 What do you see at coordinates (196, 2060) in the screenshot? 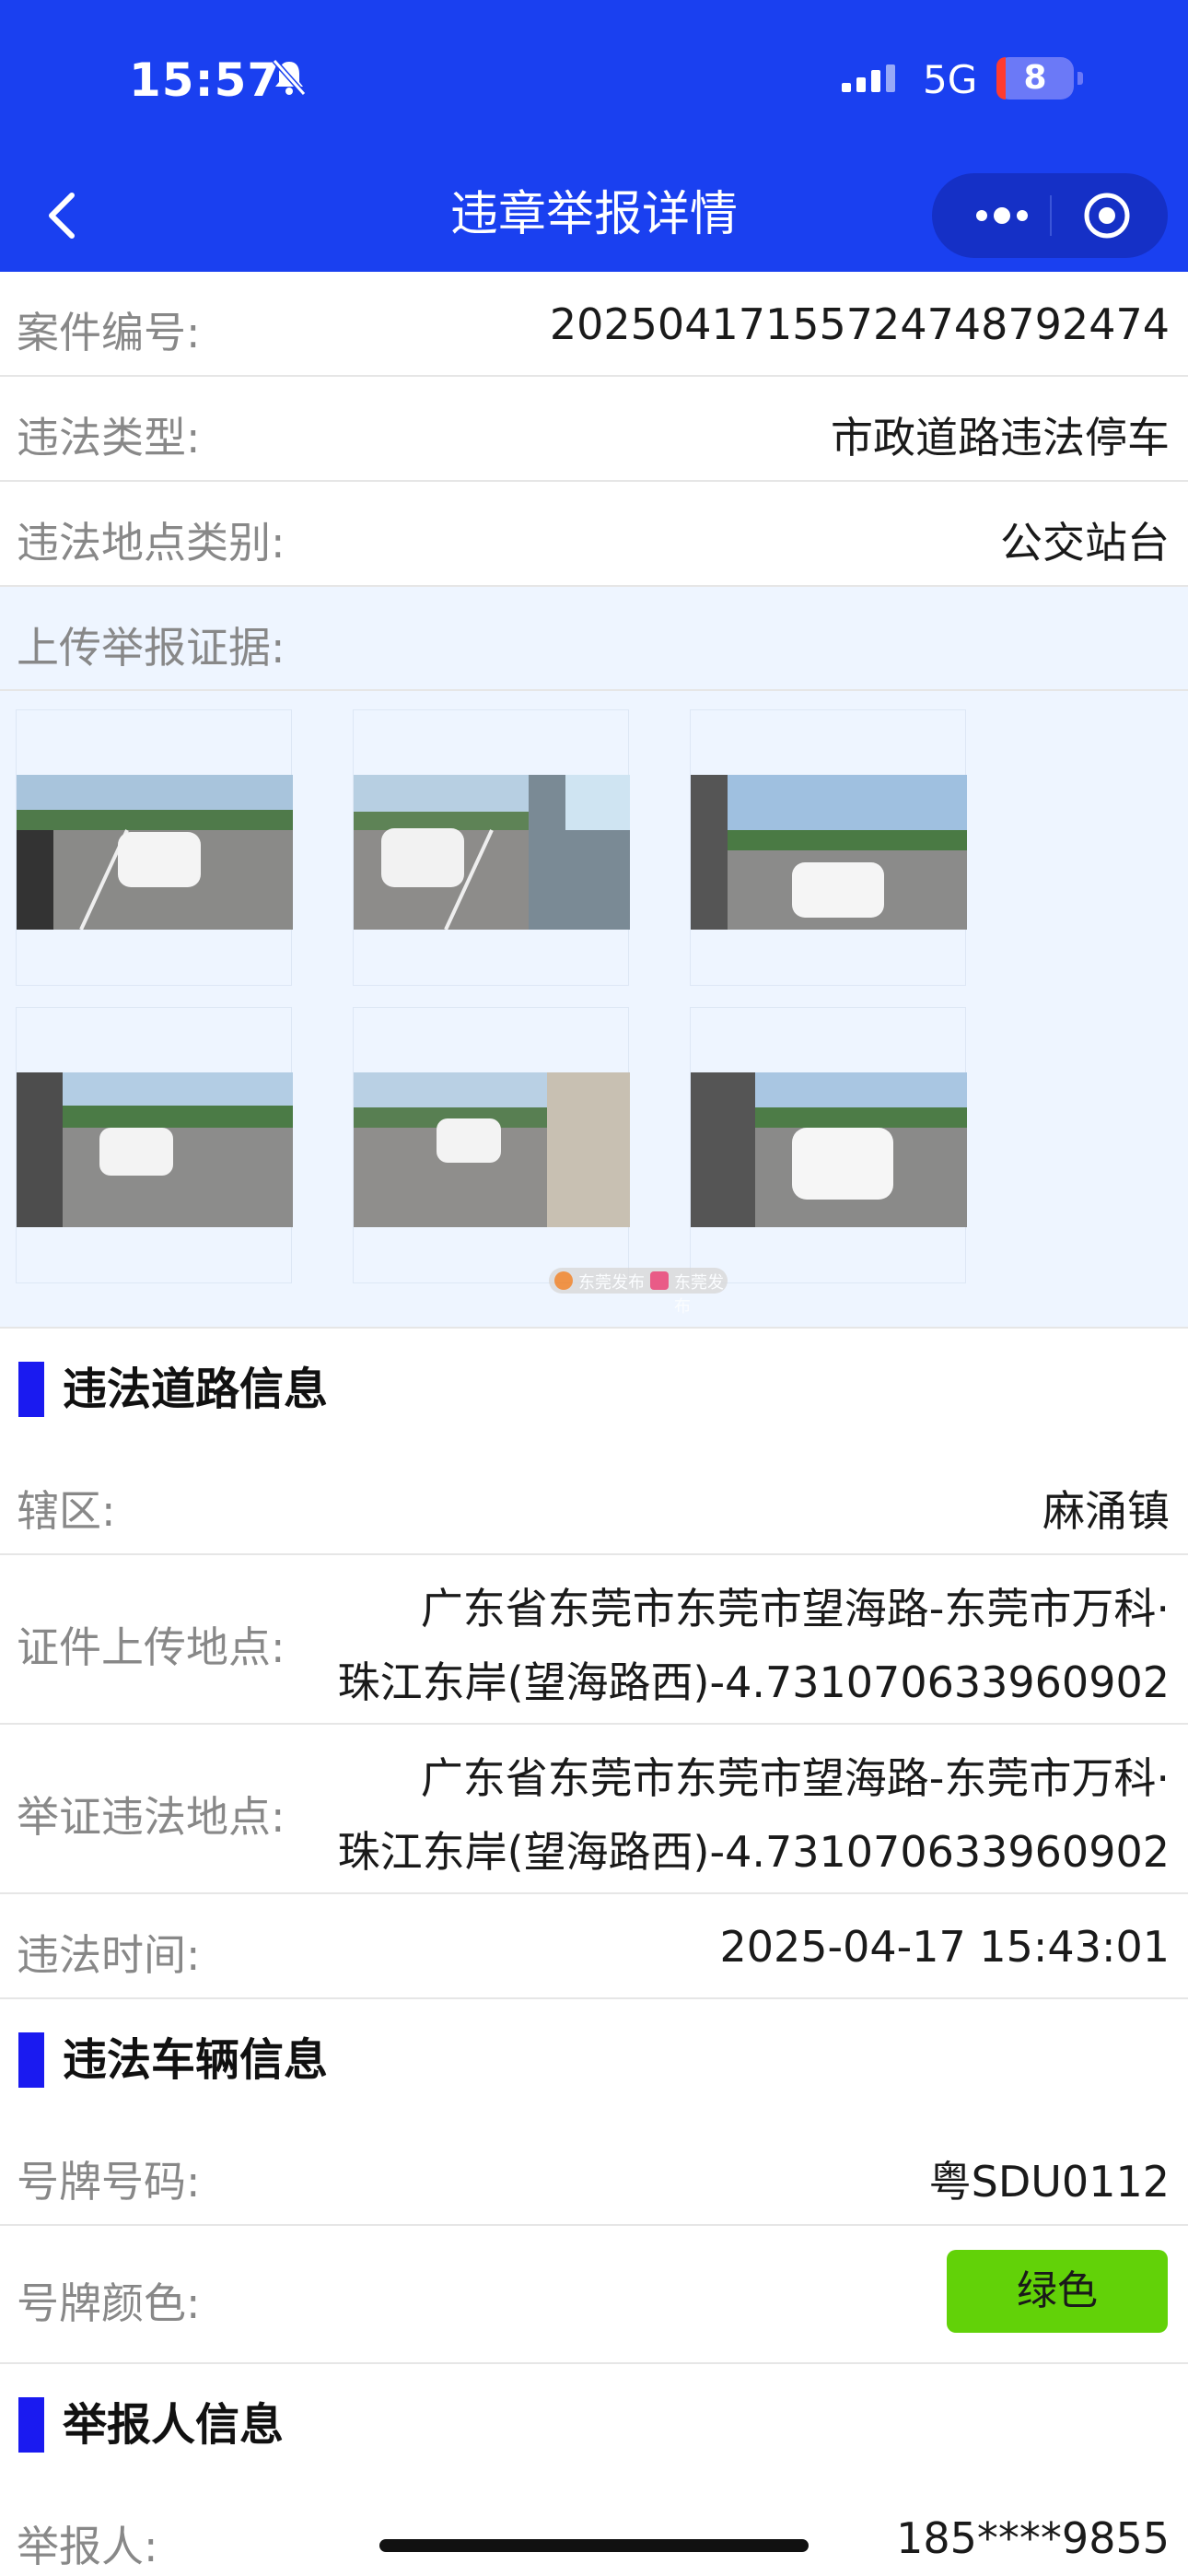
I see `vehicle-info-title: 违法车辆信息` at bounding box center [196, 2060].